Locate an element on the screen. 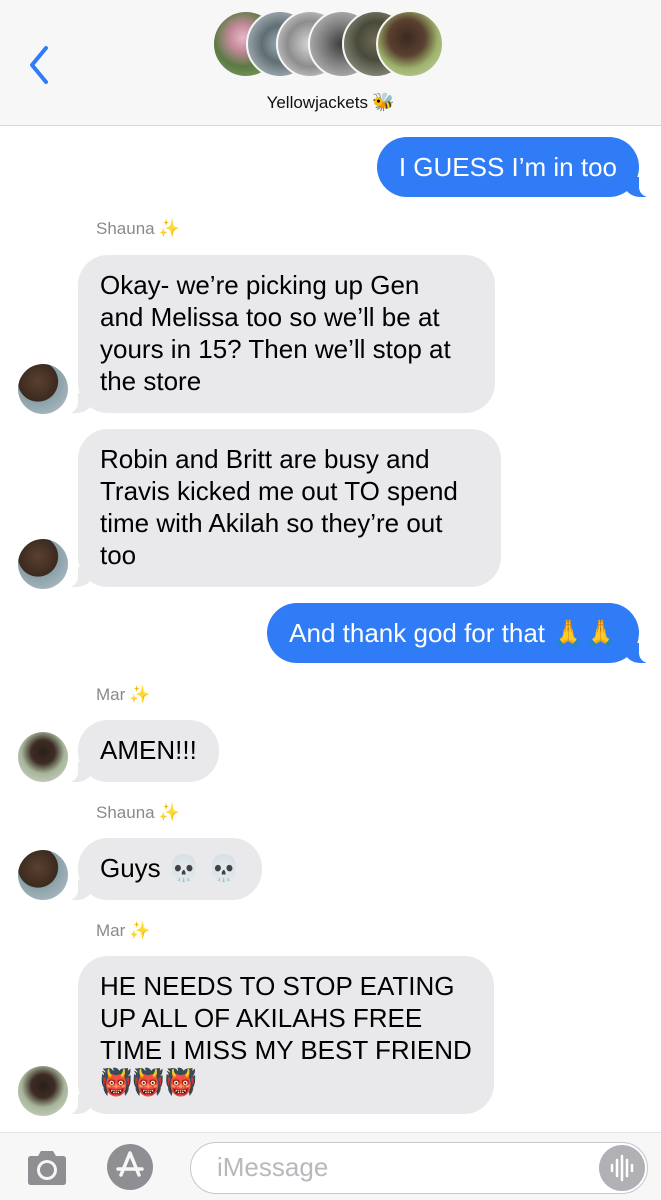  message-input-bar: iMessage is located at coordinates (330, 1166).